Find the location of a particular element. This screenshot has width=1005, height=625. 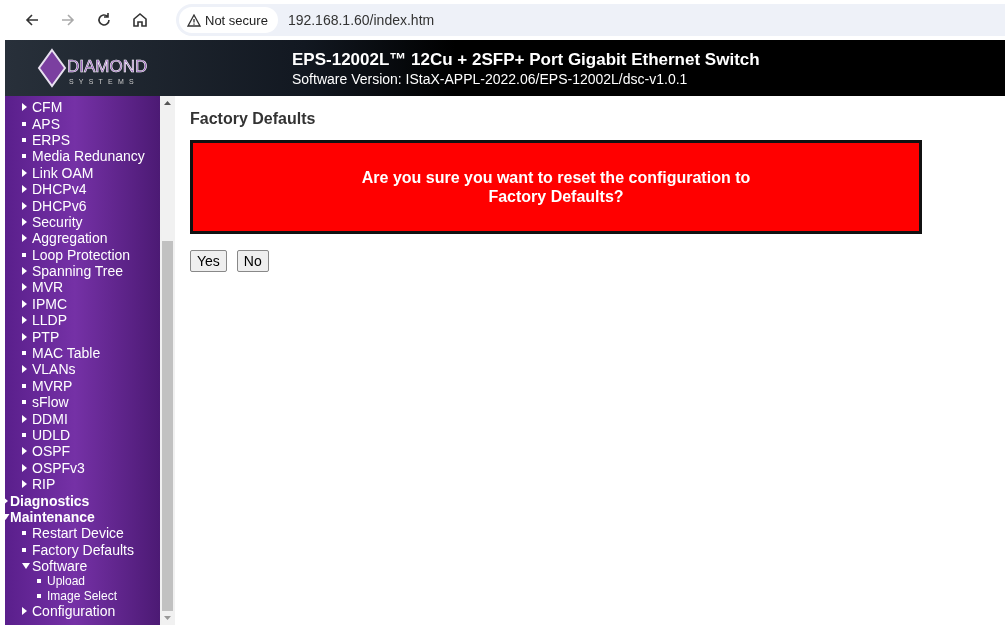

reload-icon is located at coordinates (104, 20).